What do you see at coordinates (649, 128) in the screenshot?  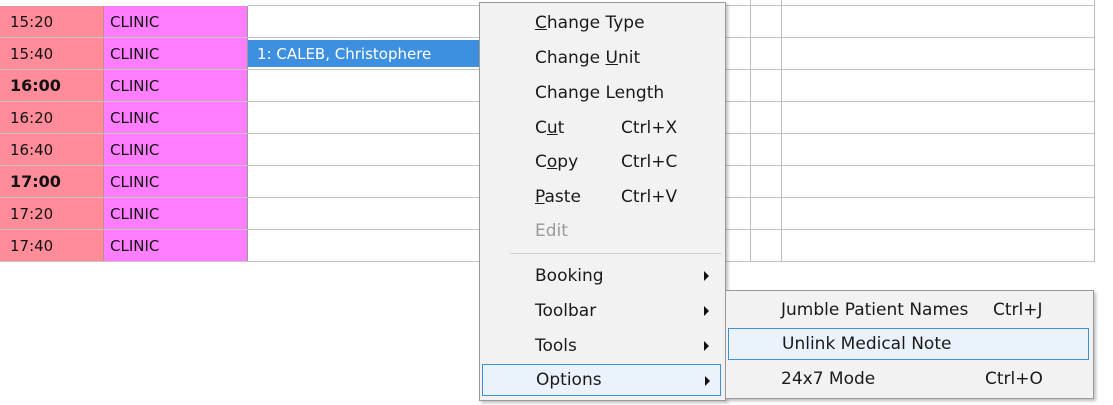 I see `menu-item-shortcut: Ctrl+X` at bounding box center [649, 128].